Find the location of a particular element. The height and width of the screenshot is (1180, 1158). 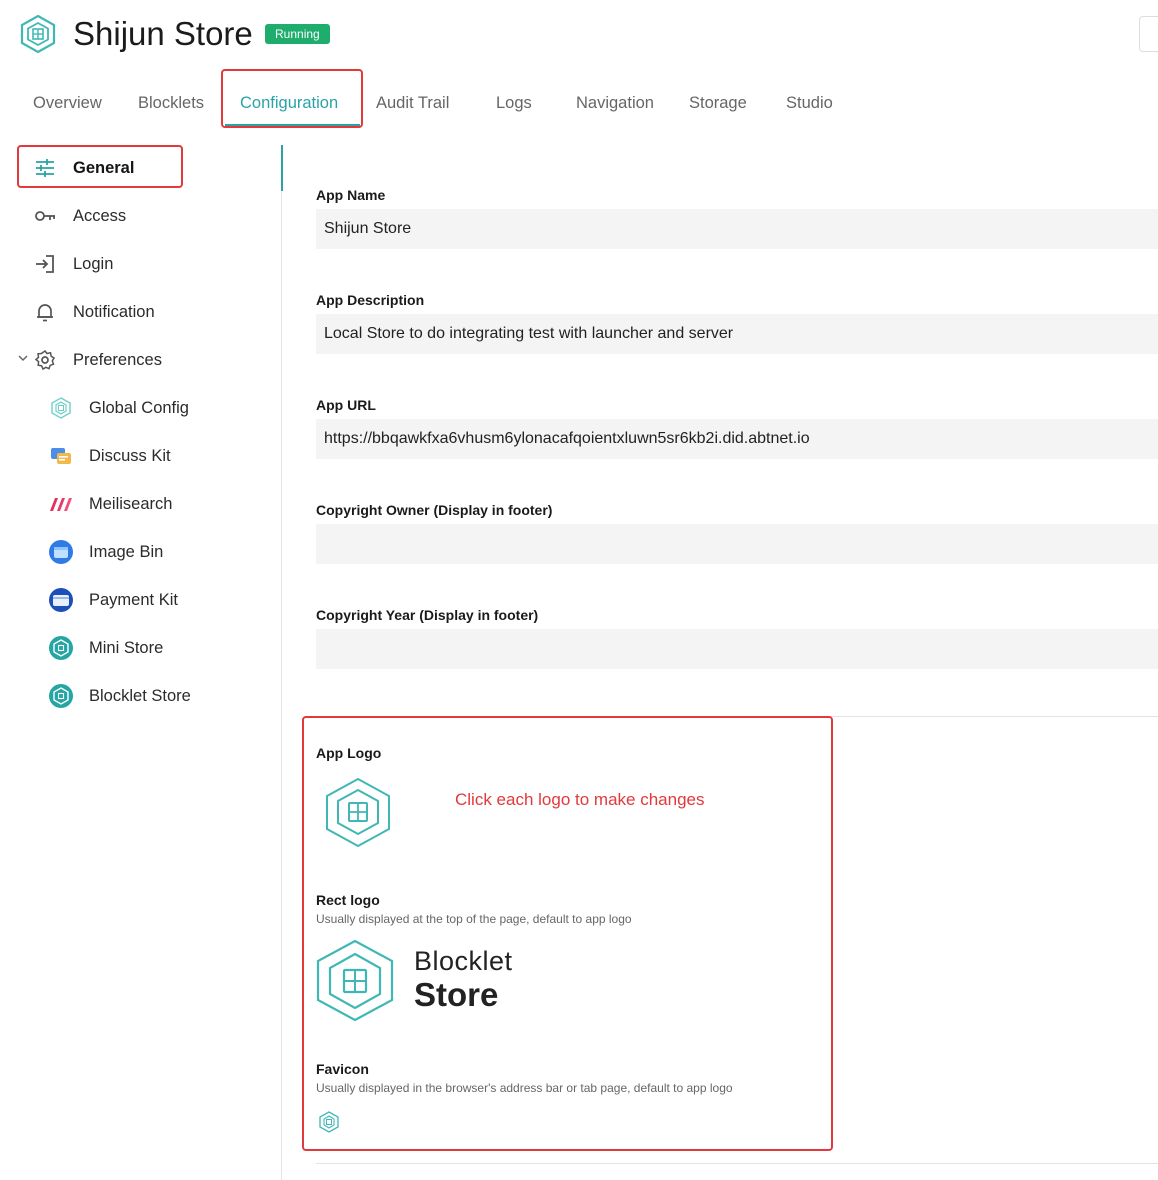

tab-highlight-box is located at coordinates (292, 98).